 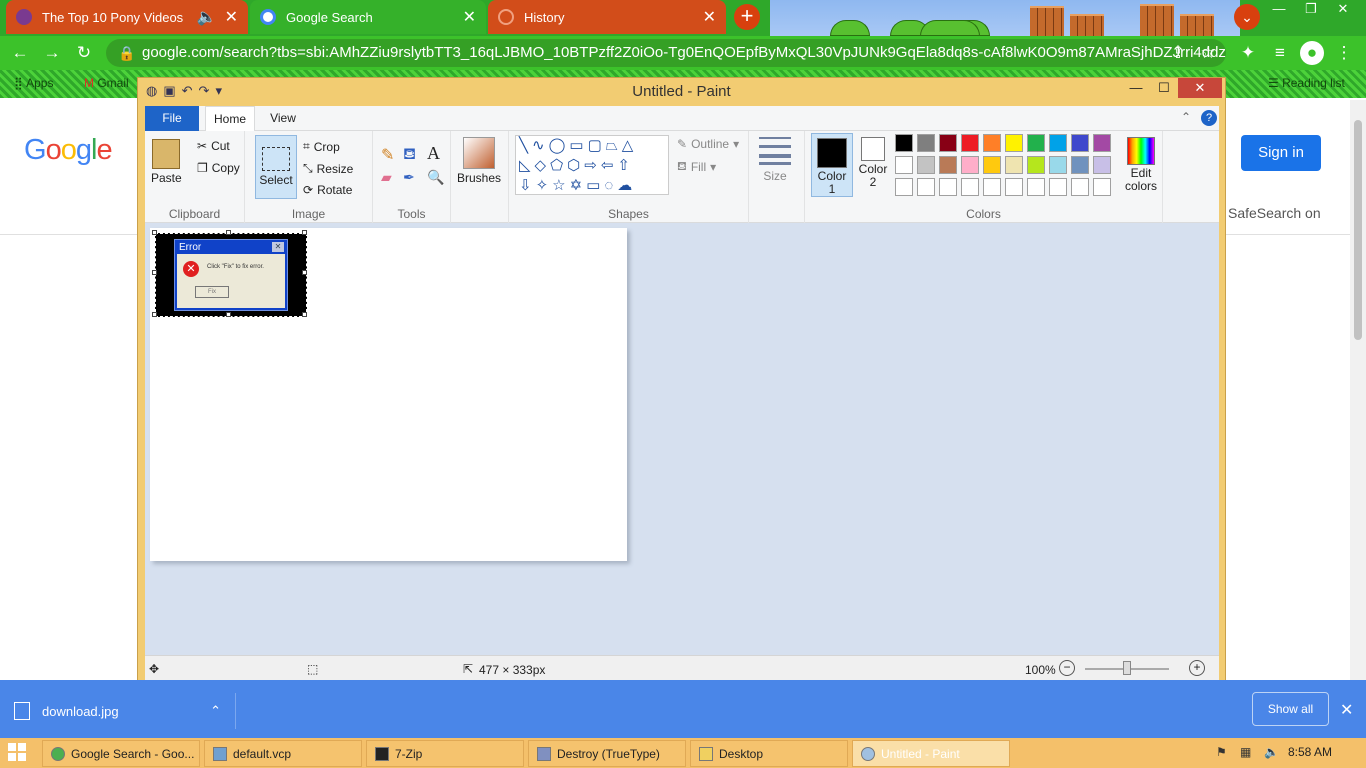 I want to click on gmail-bookmark: M Gmail, so click(x=106, y=83).